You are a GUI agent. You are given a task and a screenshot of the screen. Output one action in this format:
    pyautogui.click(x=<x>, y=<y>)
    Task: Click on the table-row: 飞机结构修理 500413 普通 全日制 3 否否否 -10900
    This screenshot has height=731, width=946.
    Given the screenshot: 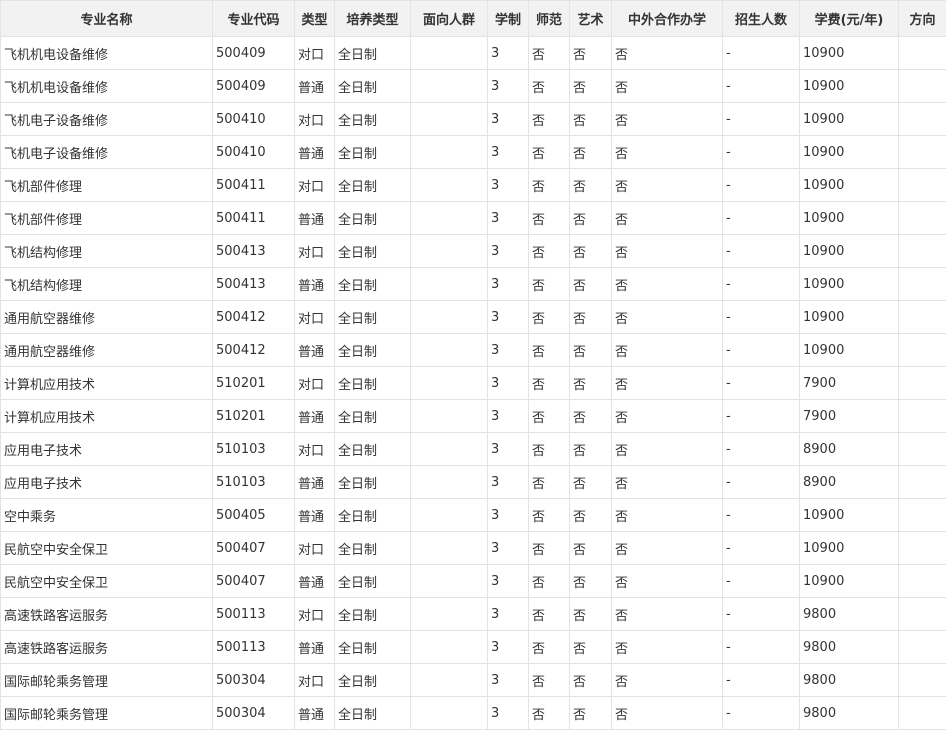 What is the action you would take?
    pyautogui.click(x=473, y=284)
    